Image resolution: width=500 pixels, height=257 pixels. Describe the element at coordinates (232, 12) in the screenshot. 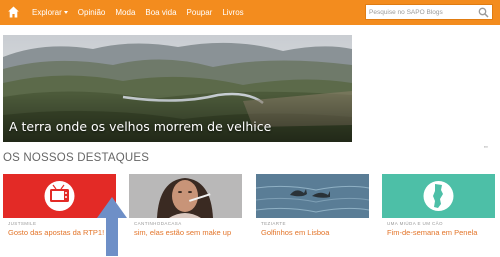

I see `nav-livros: Livros` at that location.